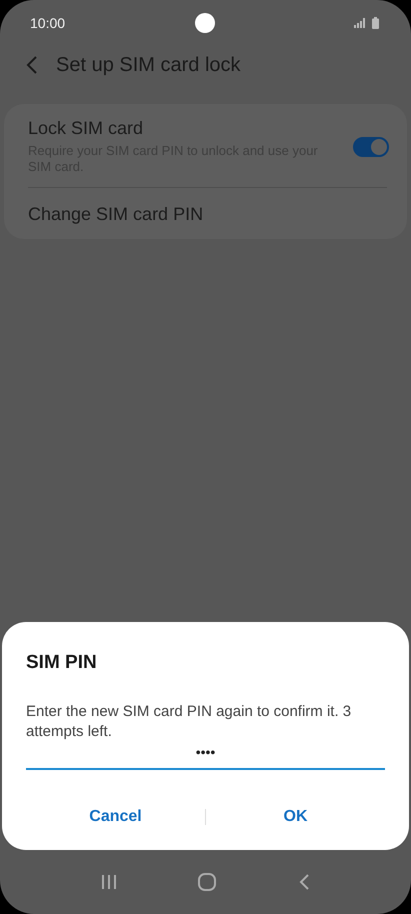 This screenshot has width=411, height=914. What do you see at coordinates (370, 146) in the screenshot?
I see `toggle-switch` at bounding box center [370, 146].